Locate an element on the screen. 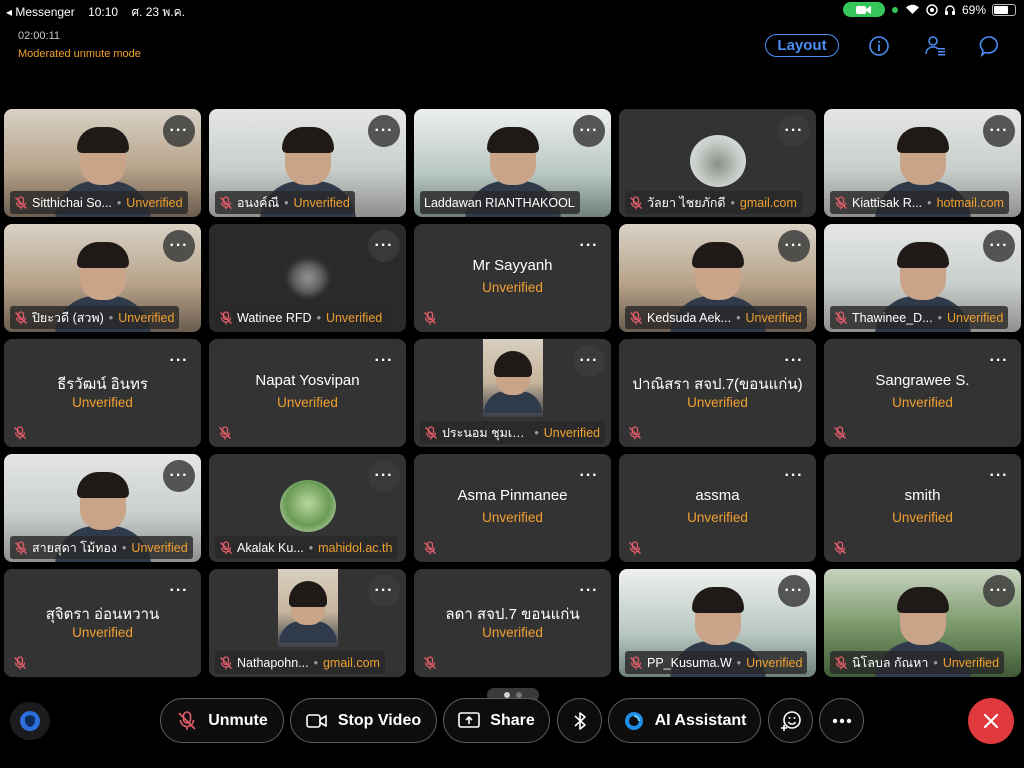 This screenshot has width=1024, height=768. participant-tile: ··· อนงค์ณี • Unverified is located at coordinates (307, 163).